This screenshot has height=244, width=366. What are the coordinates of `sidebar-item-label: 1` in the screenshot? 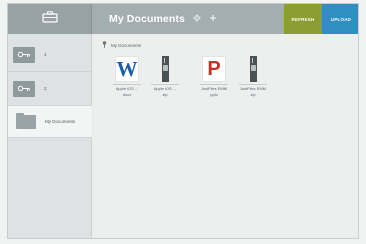 It's located at (45, 54).